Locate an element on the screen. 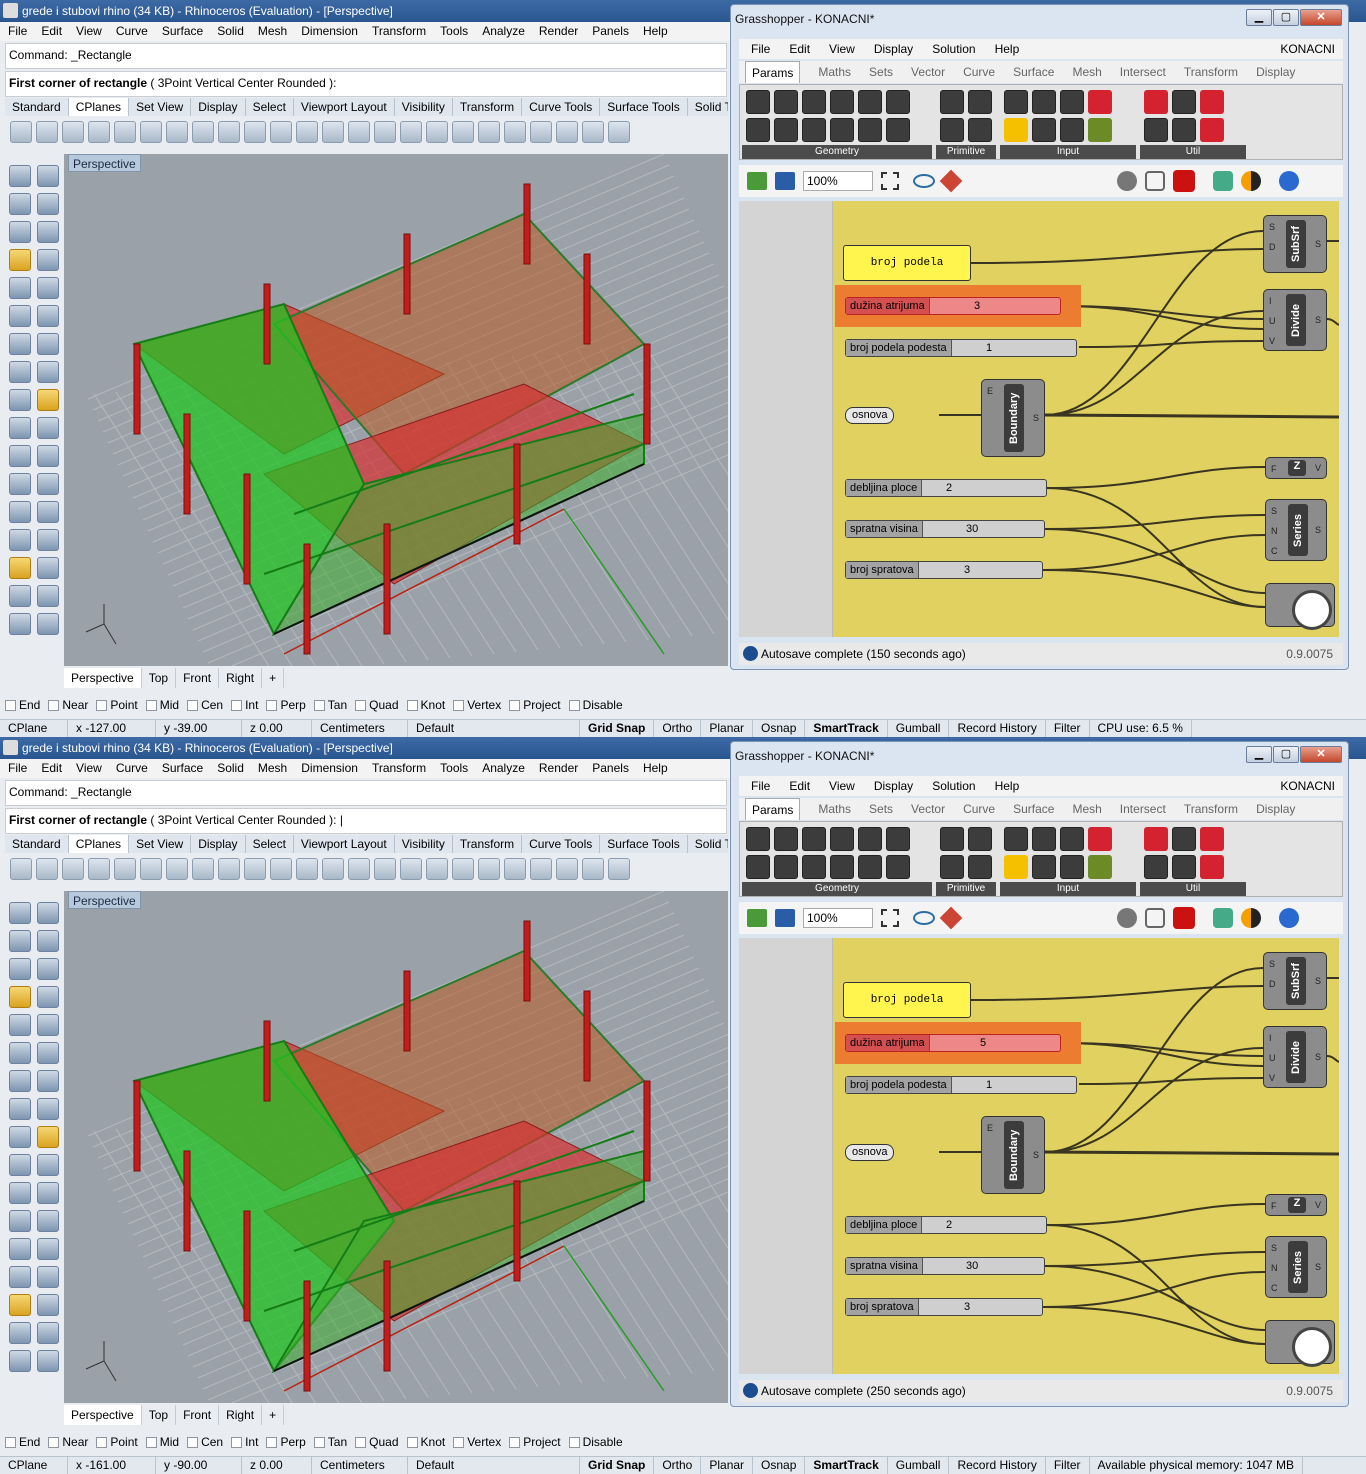 The image size is (1366, 1474). tab-transform: Transform is located at coordinates (488, 844).